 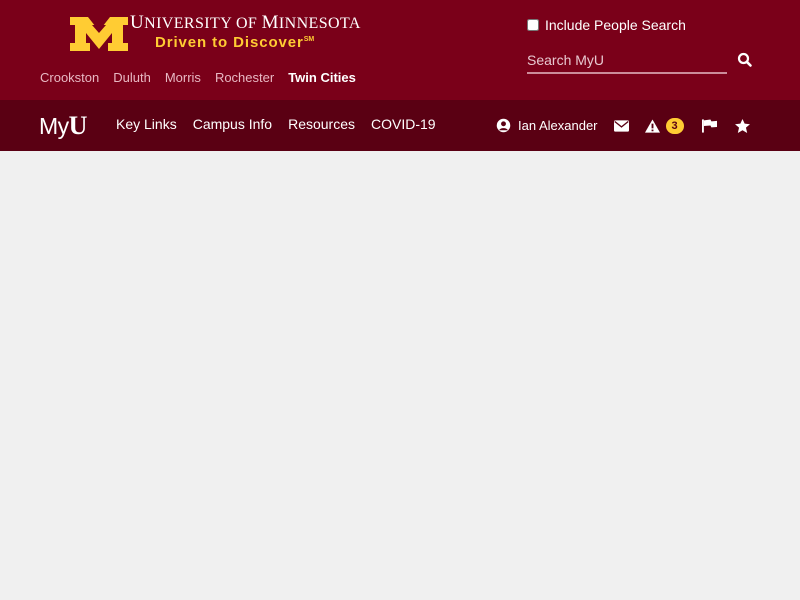 I want to click on people-search-toggle: Include People Search, so click(x=606, y=25).